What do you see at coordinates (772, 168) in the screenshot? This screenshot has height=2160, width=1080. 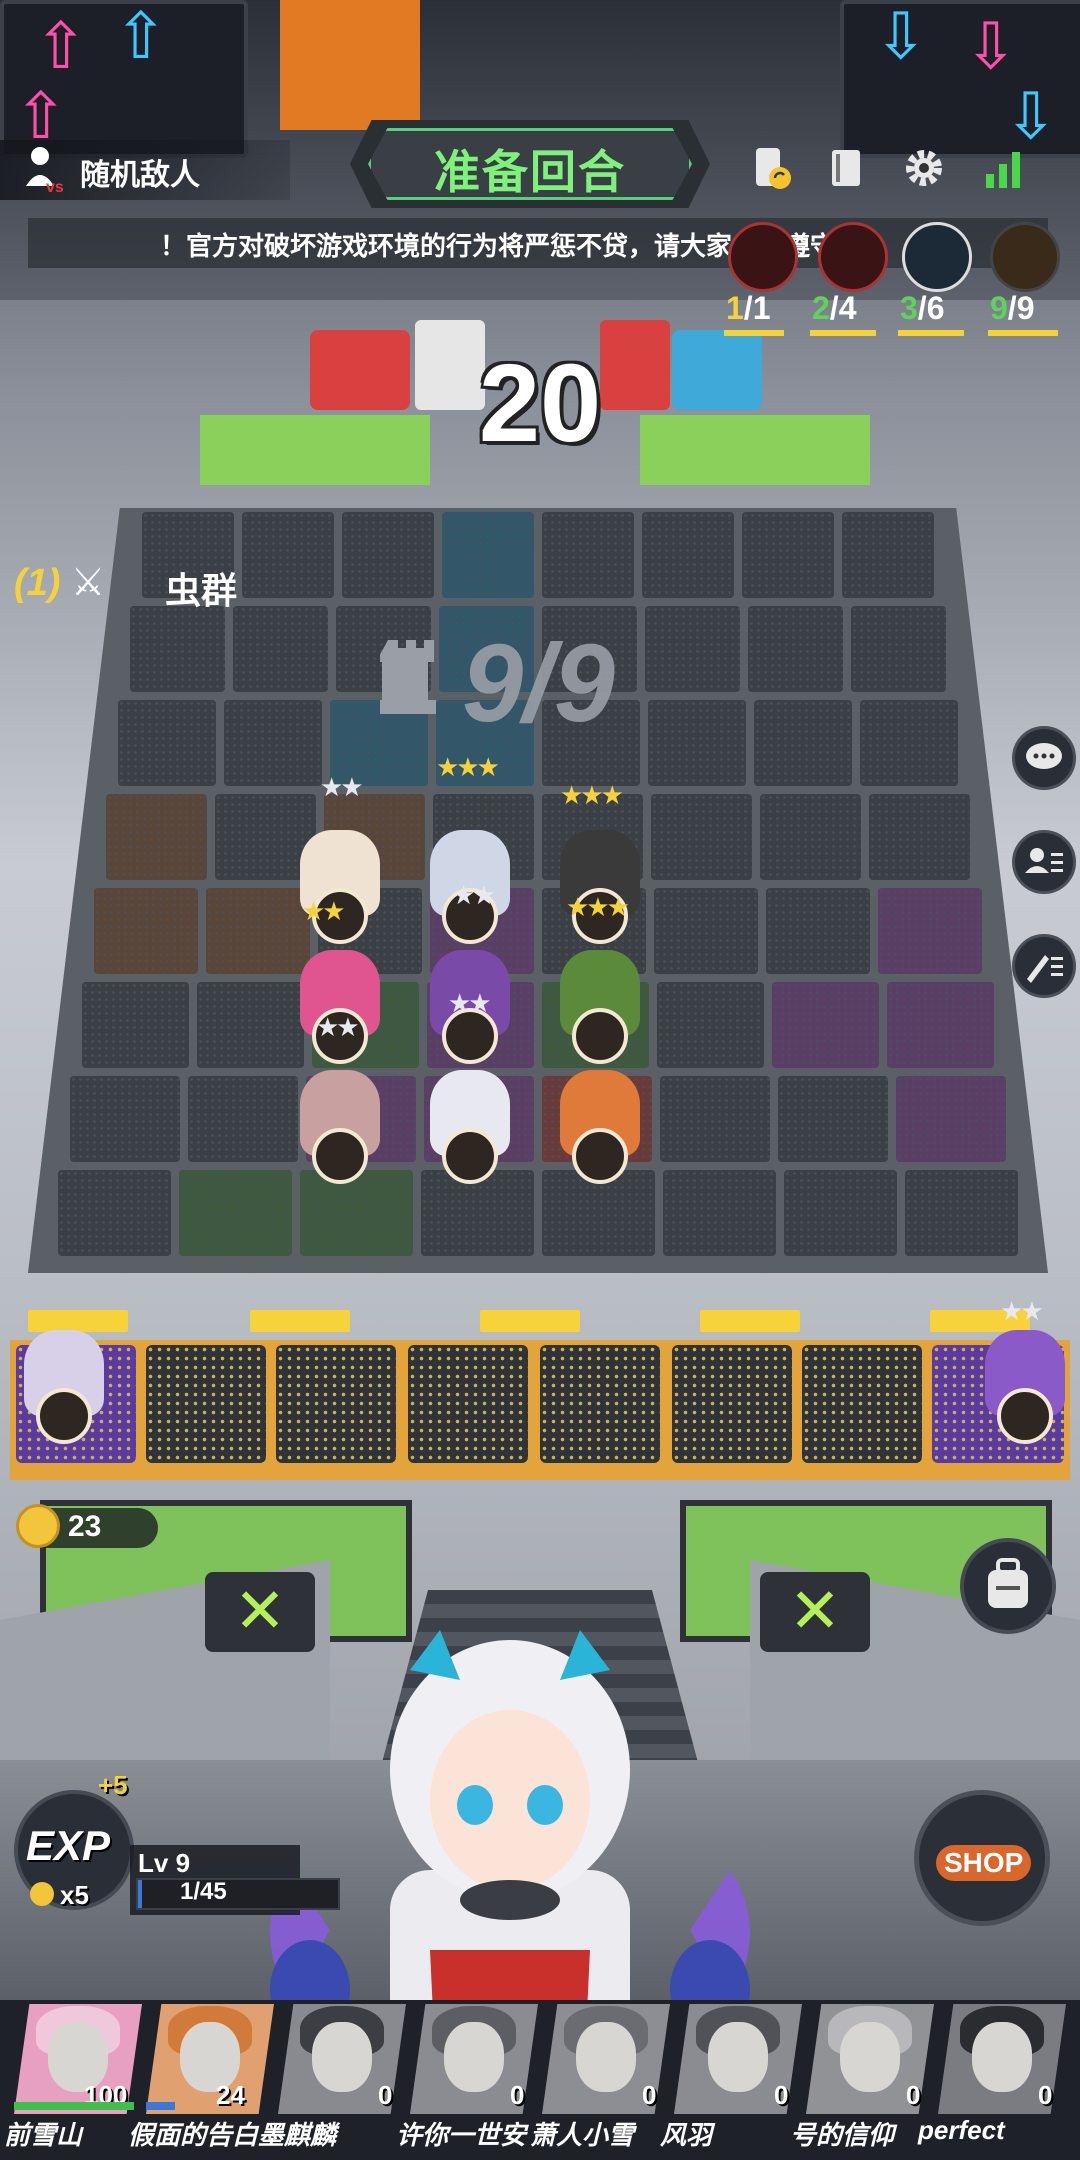 I see `phone-sync-icon` at bounding box center [772, 168].